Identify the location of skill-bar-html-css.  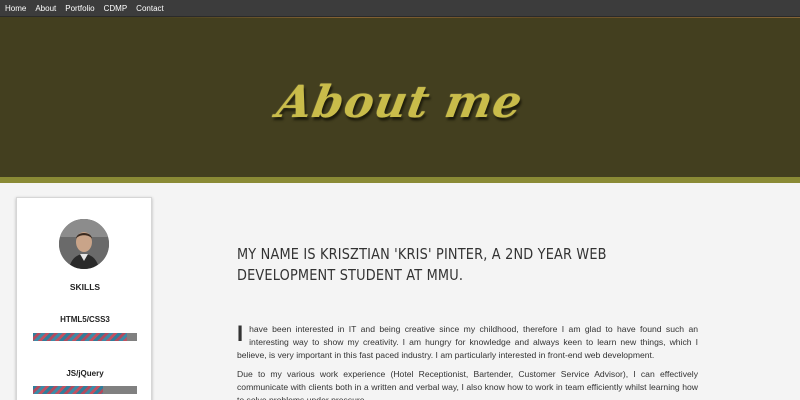
(85, 337).